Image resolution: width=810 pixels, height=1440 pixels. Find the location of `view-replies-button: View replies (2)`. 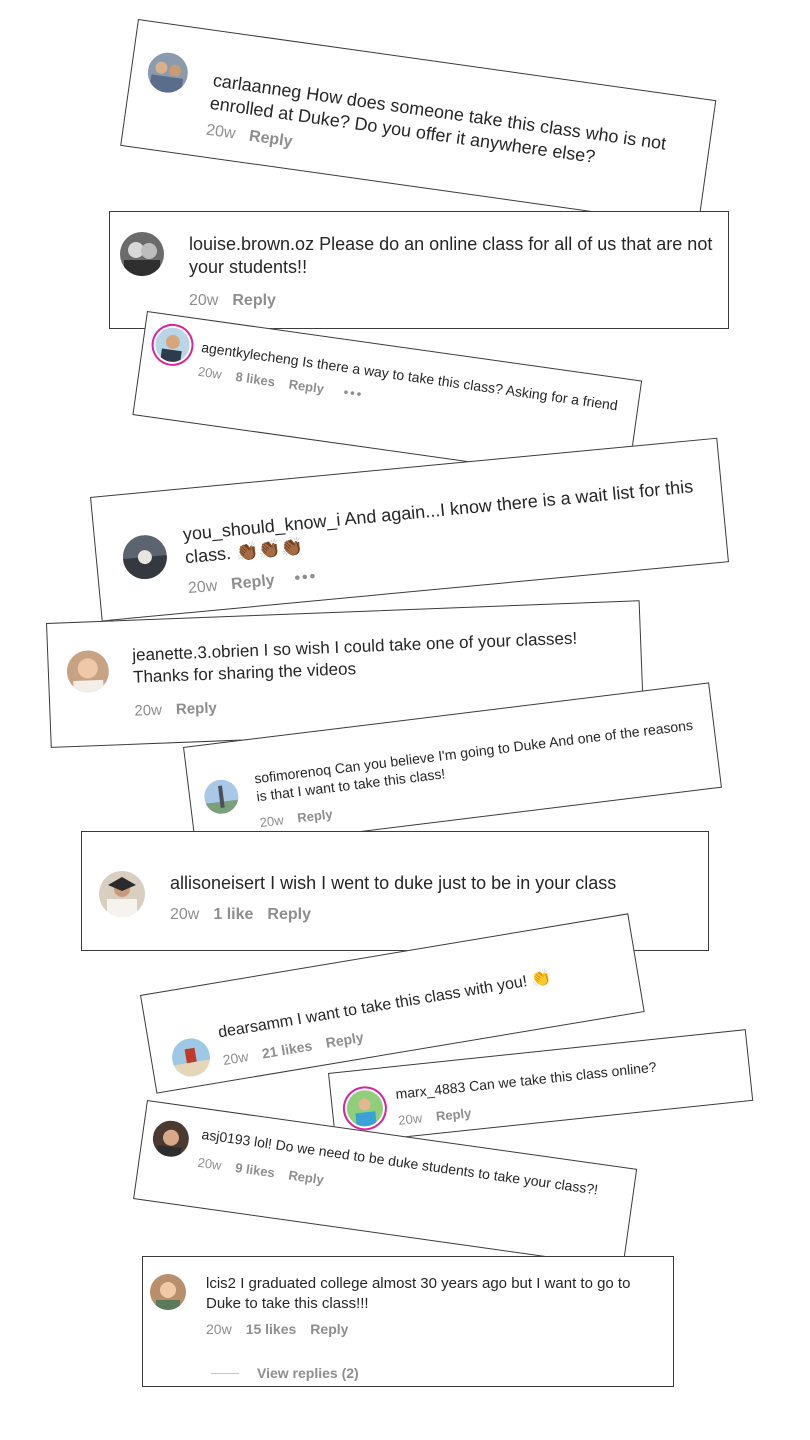

view-replies-button: View replies (2) is located at coordinates (285, 1373).